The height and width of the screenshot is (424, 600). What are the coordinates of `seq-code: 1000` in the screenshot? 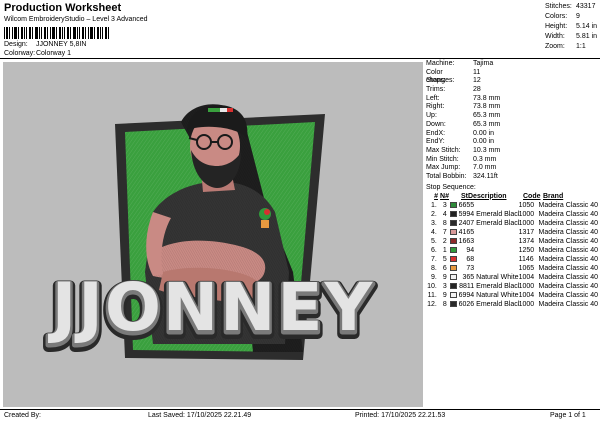 It's located at (526, 223).